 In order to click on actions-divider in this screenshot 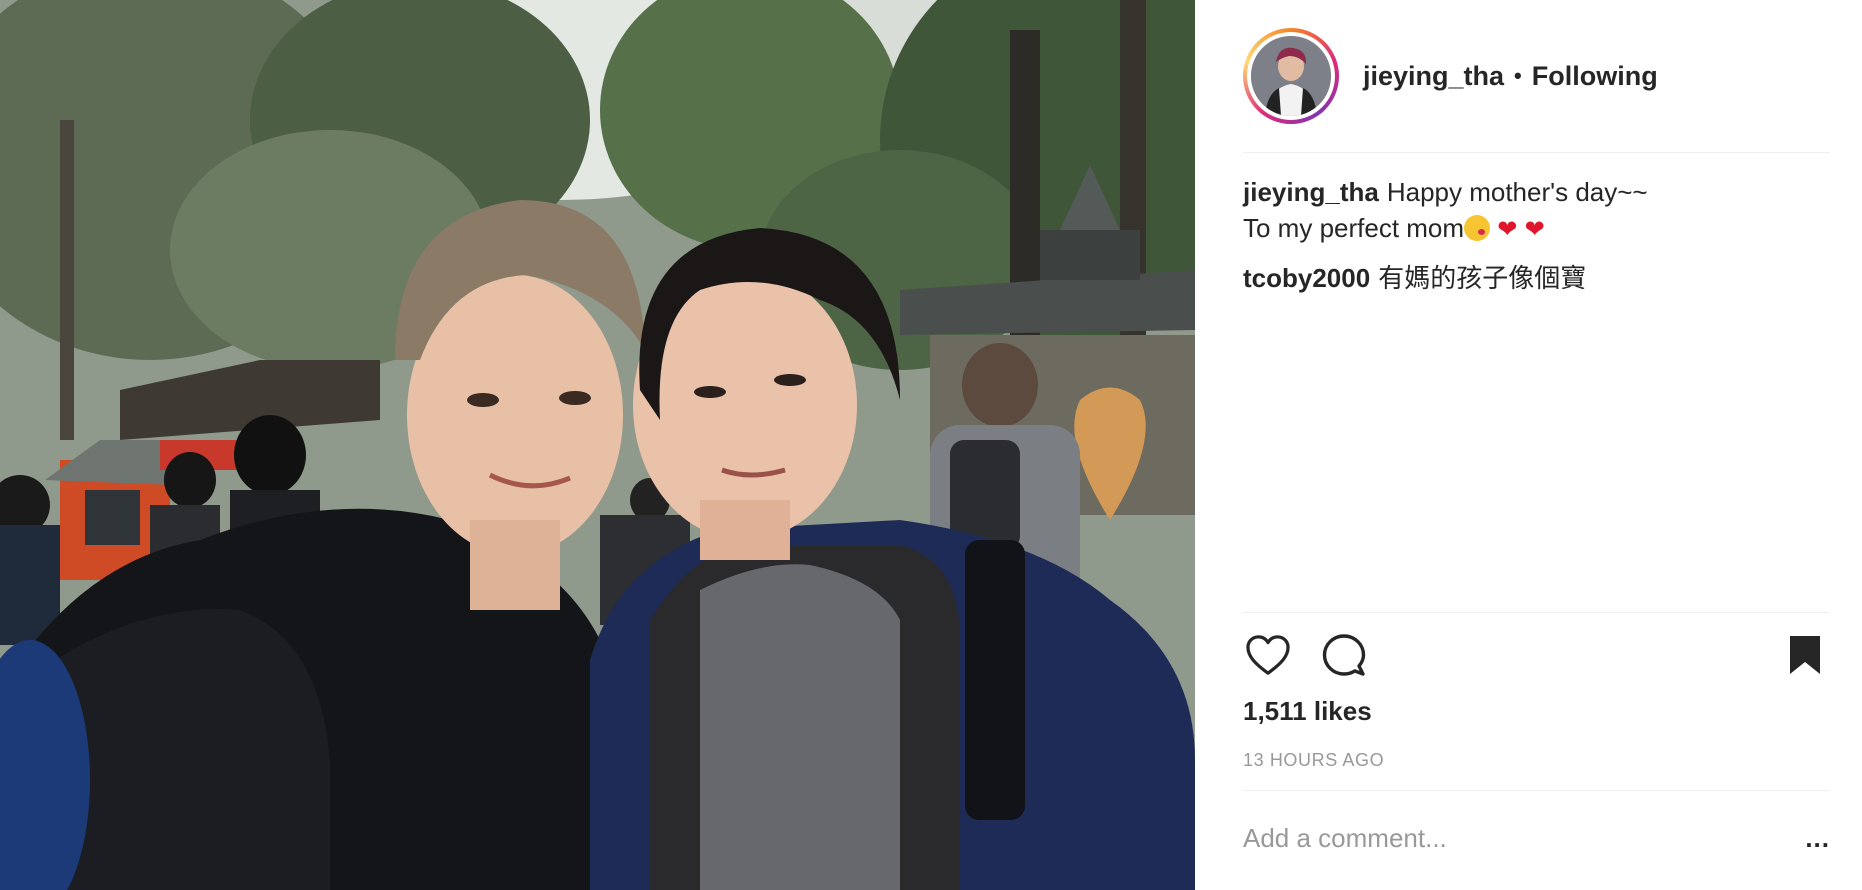, I will do `click(1536, 612)`.